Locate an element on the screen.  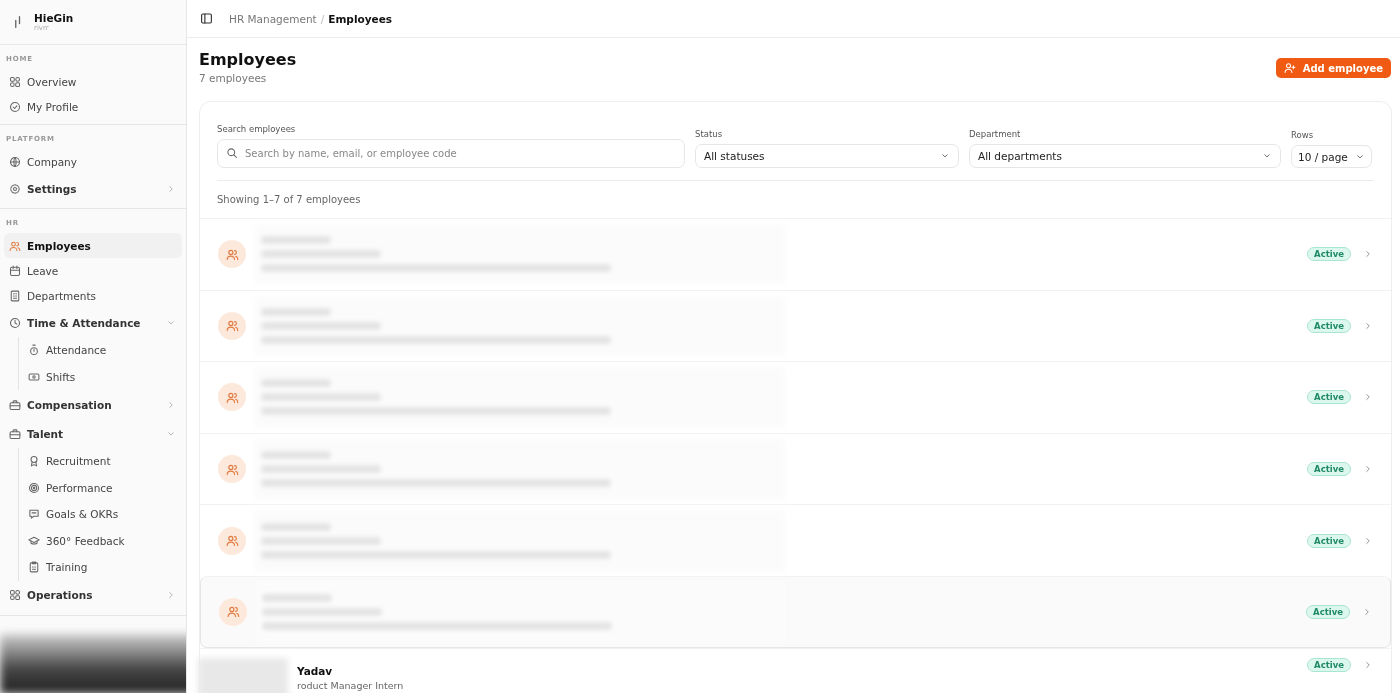
nav-group: Talent is located at coordinates (93, 433).